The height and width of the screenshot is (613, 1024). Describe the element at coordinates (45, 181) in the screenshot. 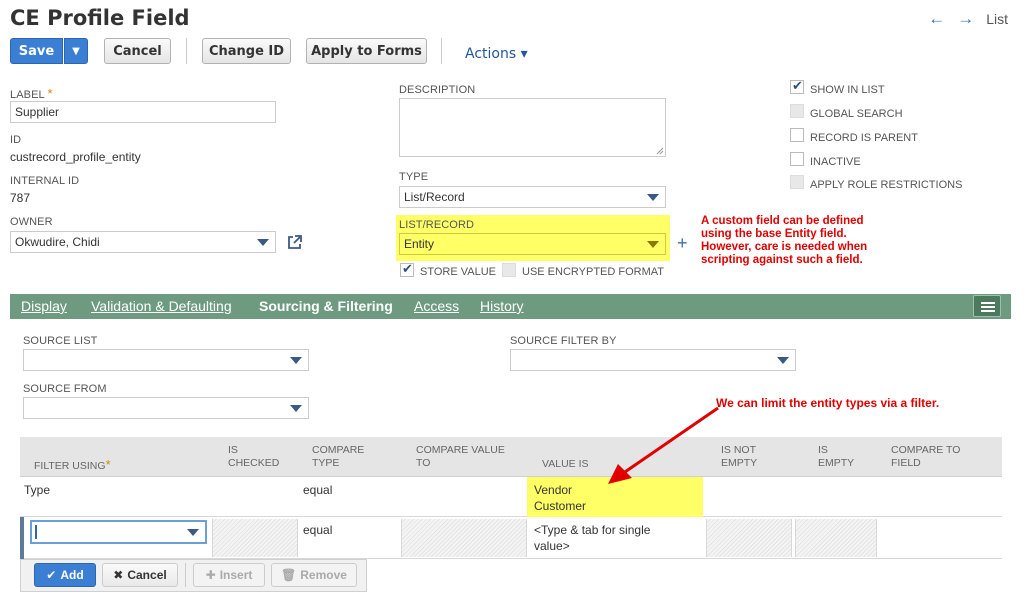

I see `internal-id-label: INTERNAL ID` at that location.